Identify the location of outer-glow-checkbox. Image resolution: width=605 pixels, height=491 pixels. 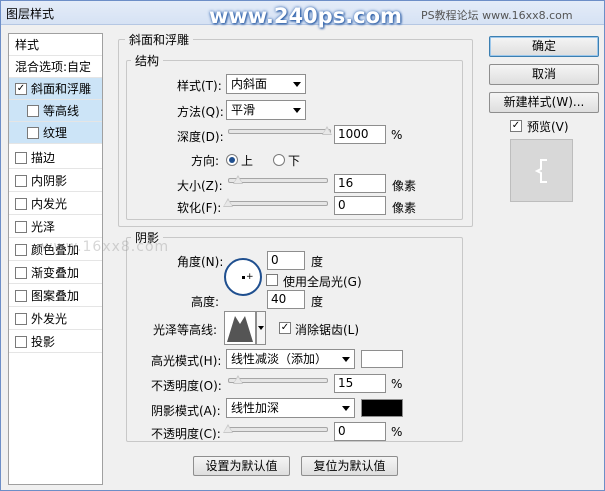
(21, 318).